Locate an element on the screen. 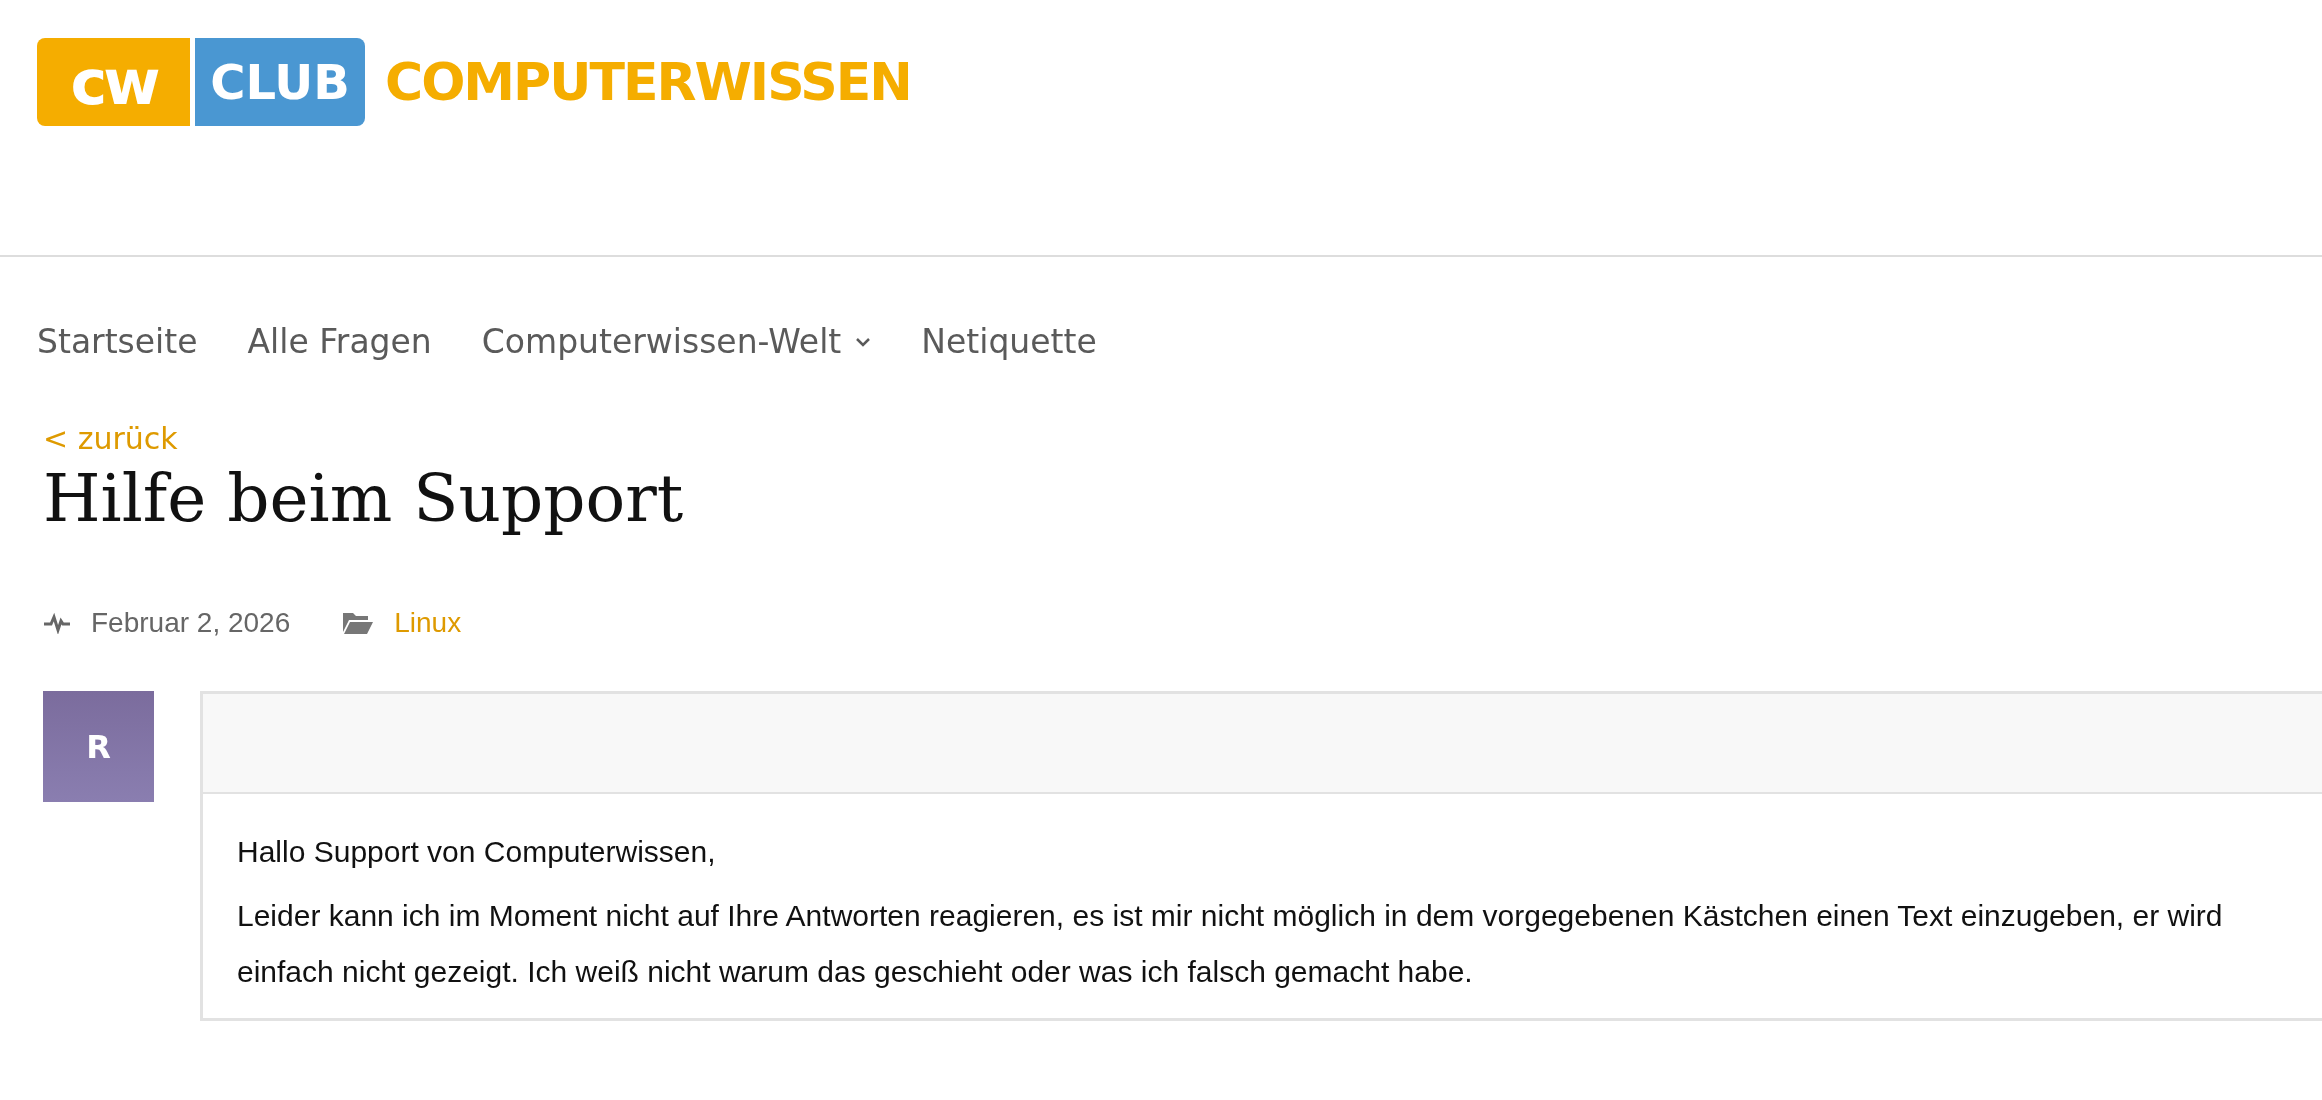  user-avatar: R is located at coordinates (98, 746).